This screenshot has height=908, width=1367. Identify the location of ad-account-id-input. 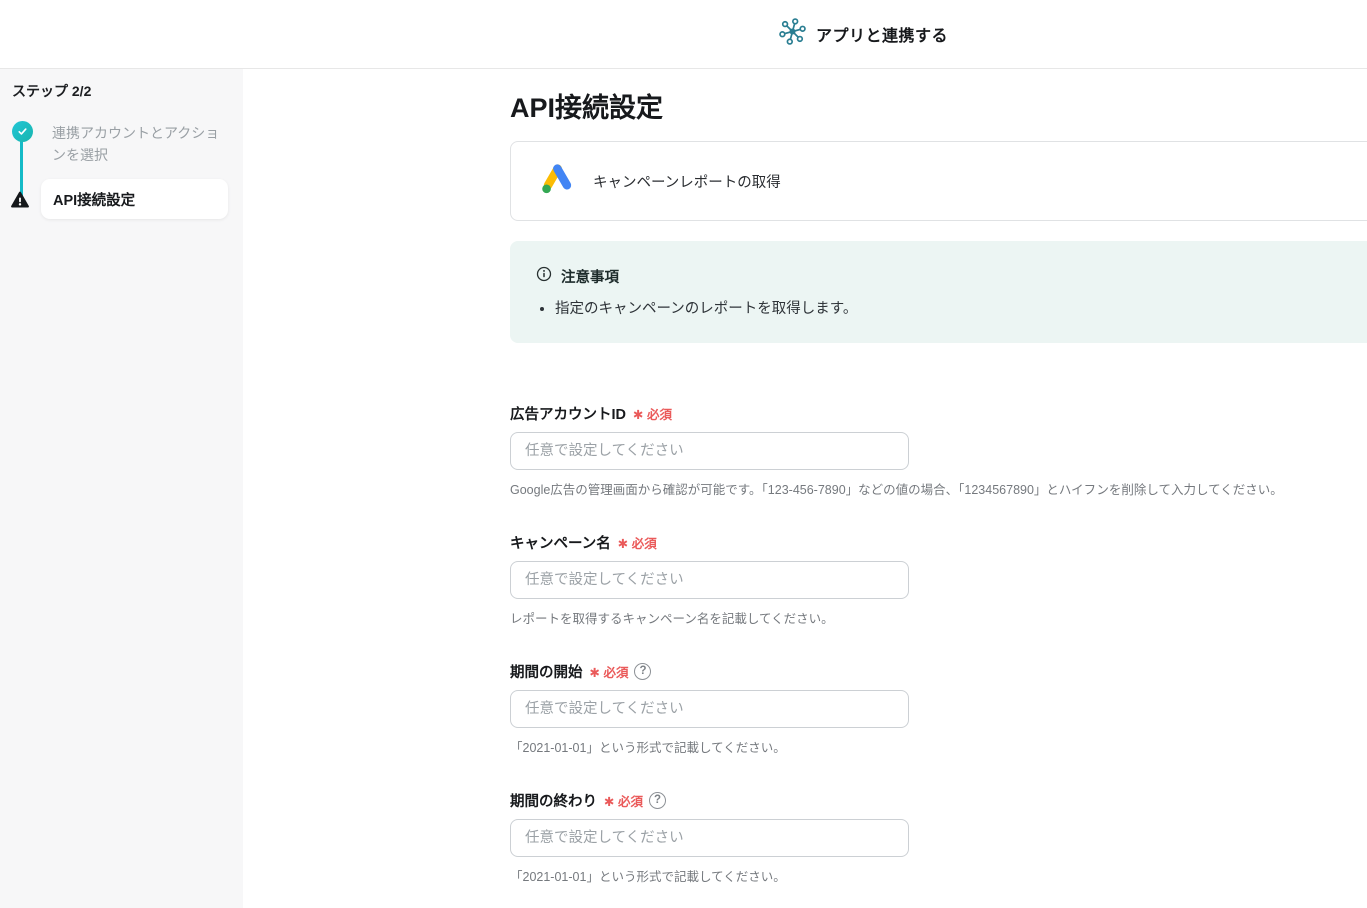
(709, 451).